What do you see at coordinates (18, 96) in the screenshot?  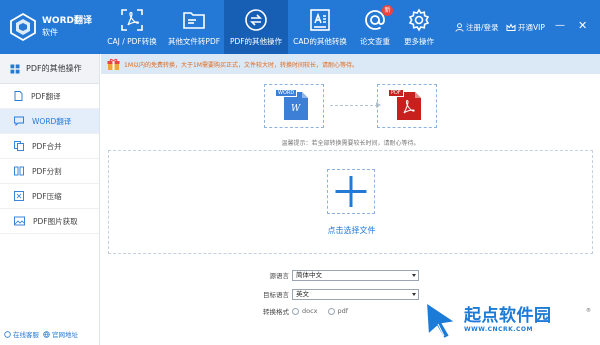 I see `page-icon` at bounding box center [18, 96].